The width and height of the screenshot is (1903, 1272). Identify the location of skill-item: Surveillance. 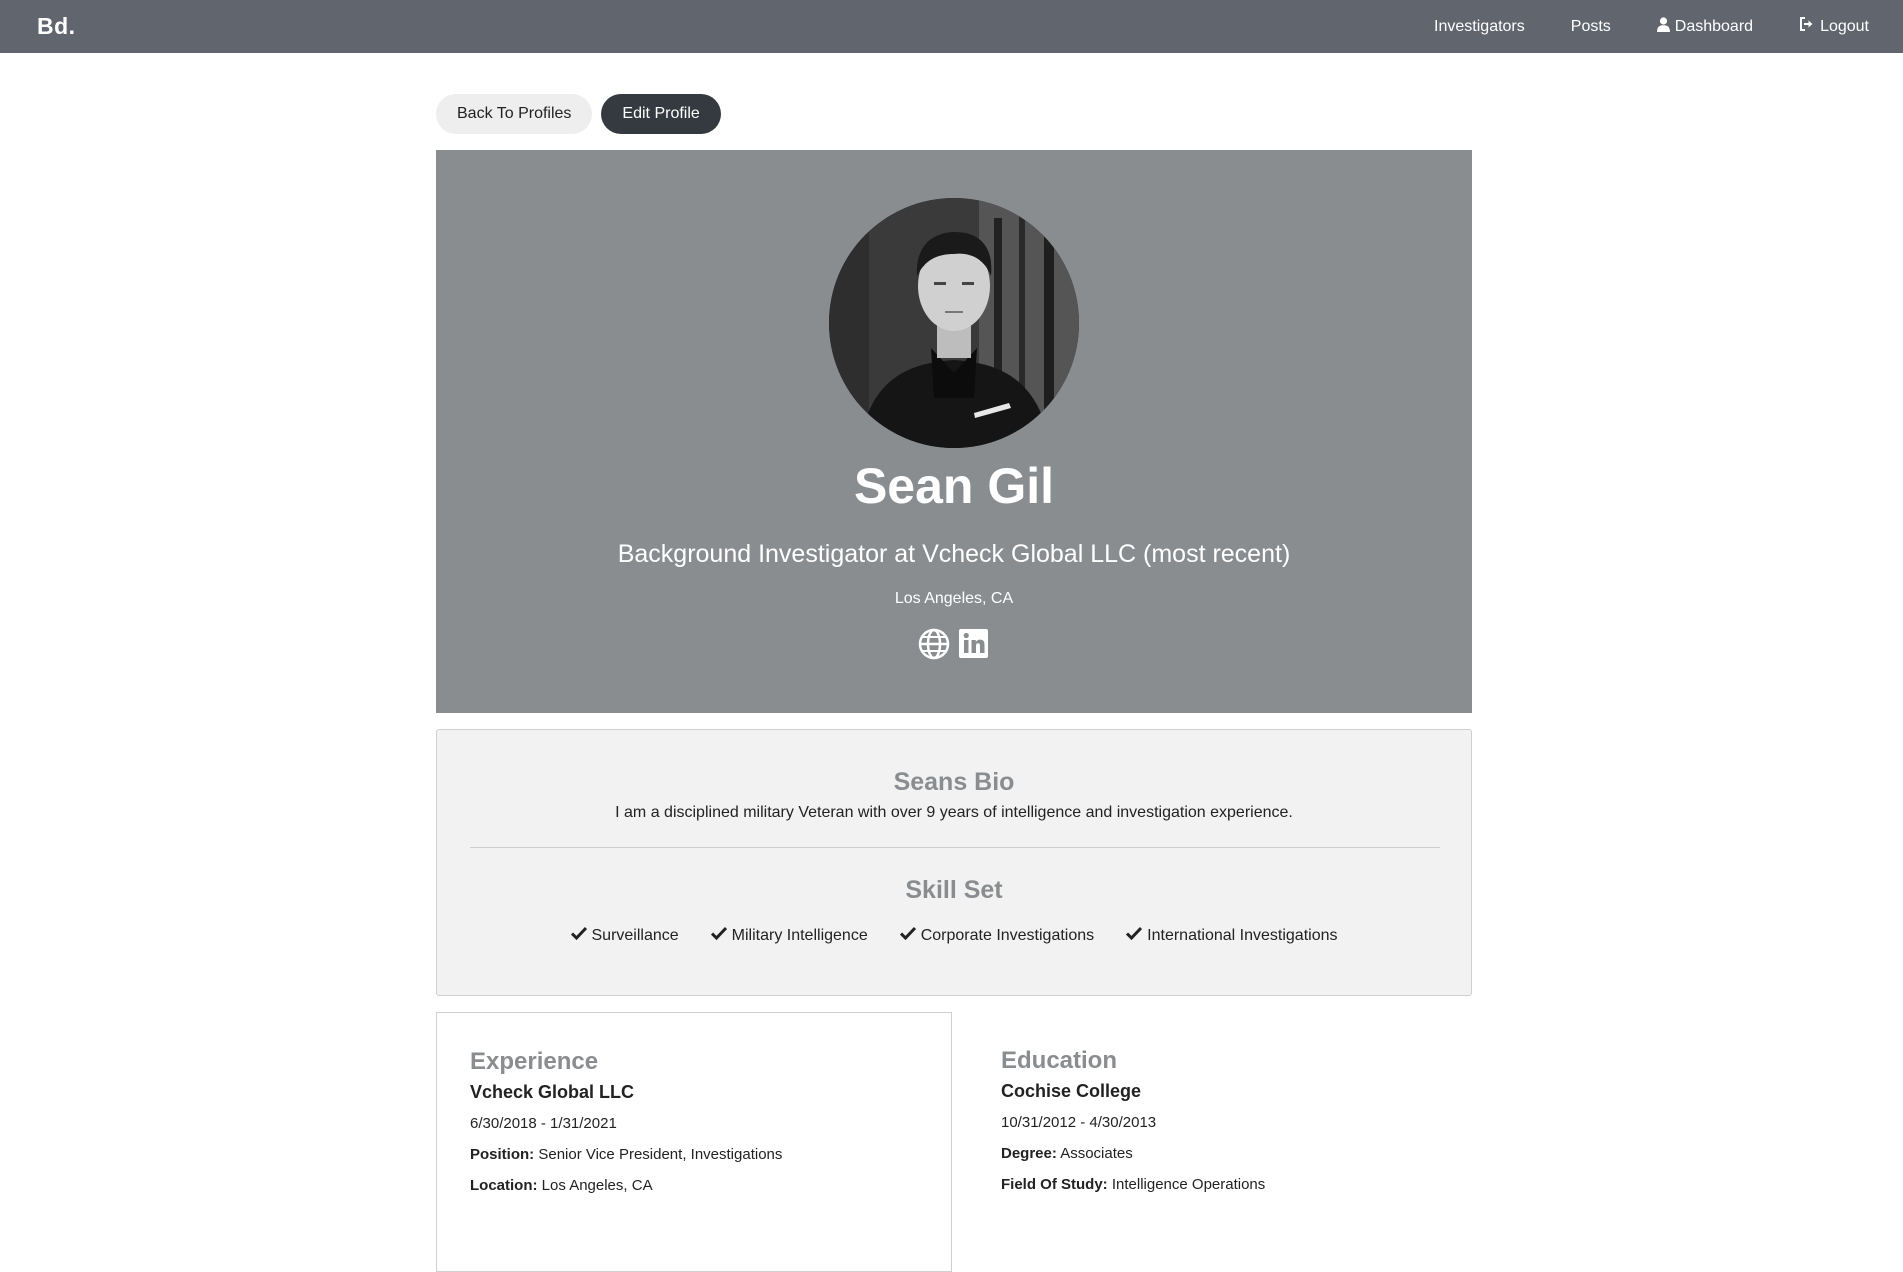
(624, 935).